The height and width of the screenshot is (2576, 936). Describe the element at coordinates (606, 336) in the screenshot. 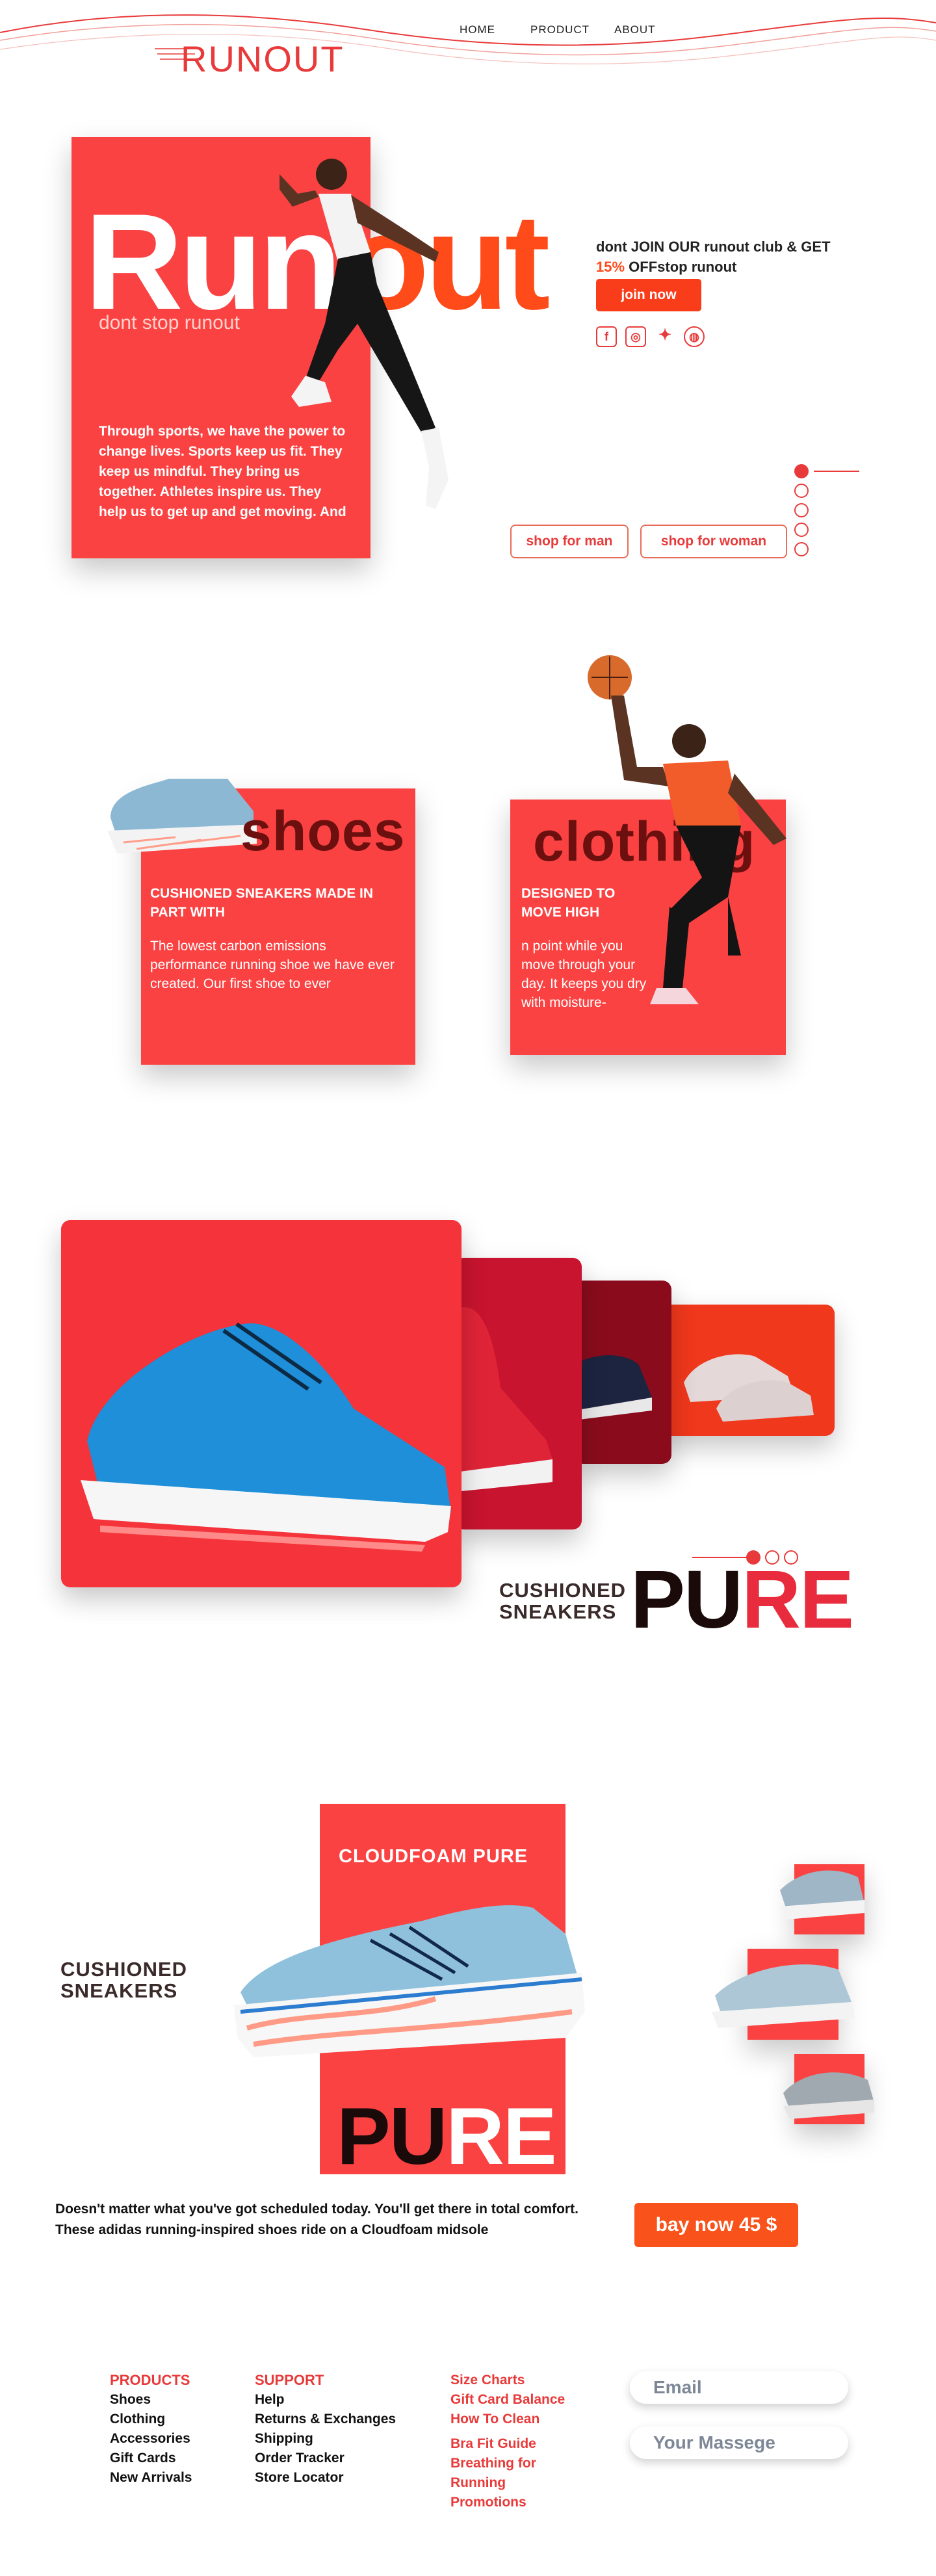

I see `facebook-icon: f` at that location.